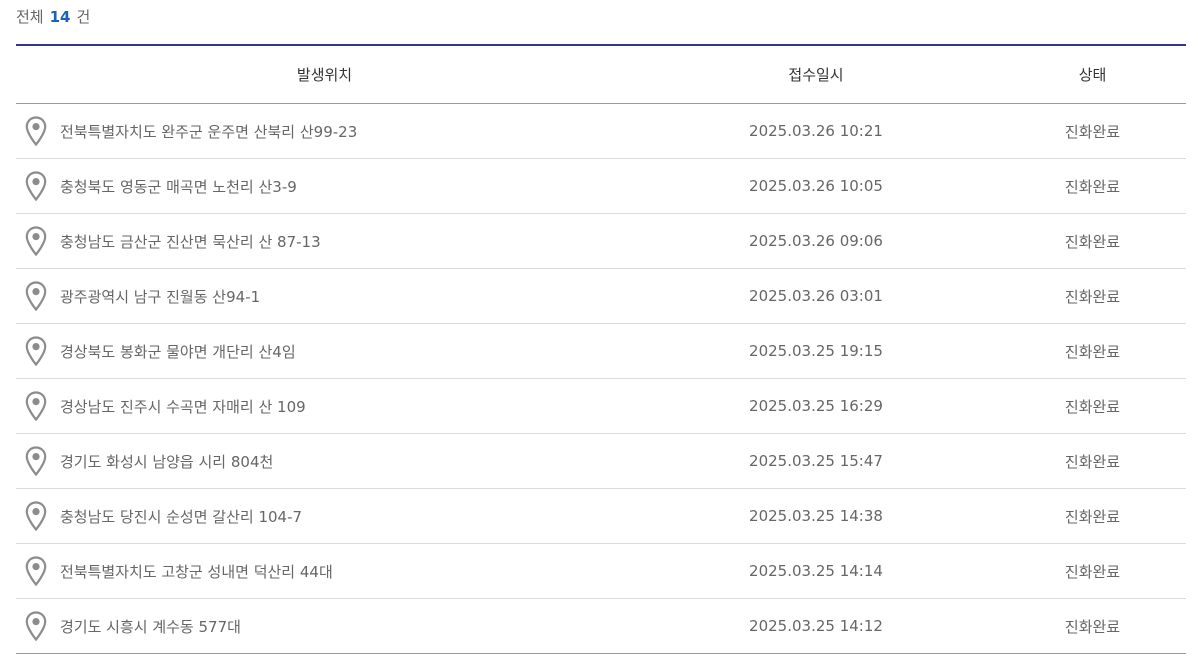 Image resolution: width=1198 pixels, height=665 pixels. What do you see at coordinates (60, 17) in the screenshot?
I see `total-count-number: 14` at bounding box center [60, 17].